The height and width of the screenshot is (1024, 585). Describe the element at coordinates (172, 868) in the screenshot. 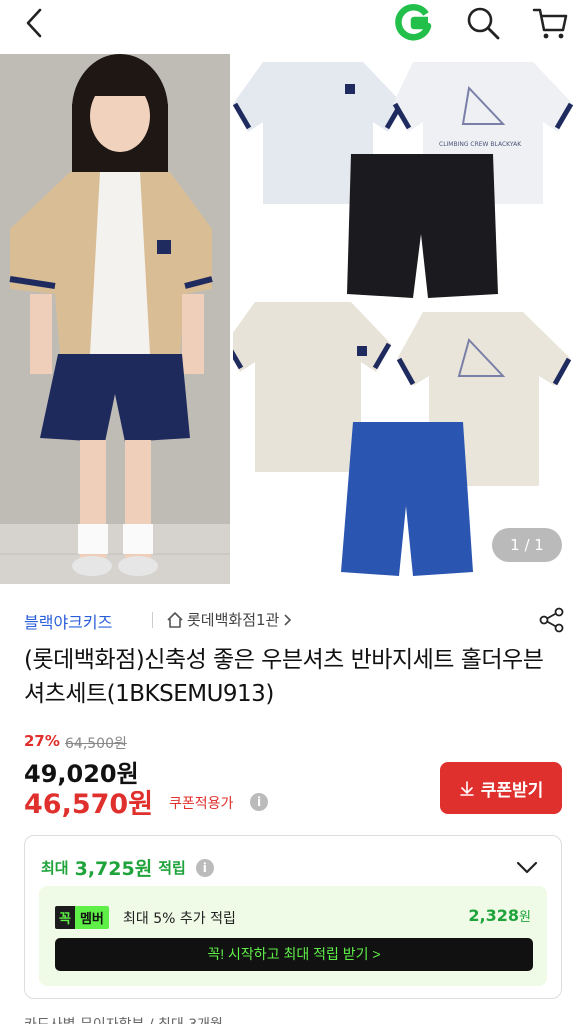

I see `reward-earn-label: 적립` at that location.